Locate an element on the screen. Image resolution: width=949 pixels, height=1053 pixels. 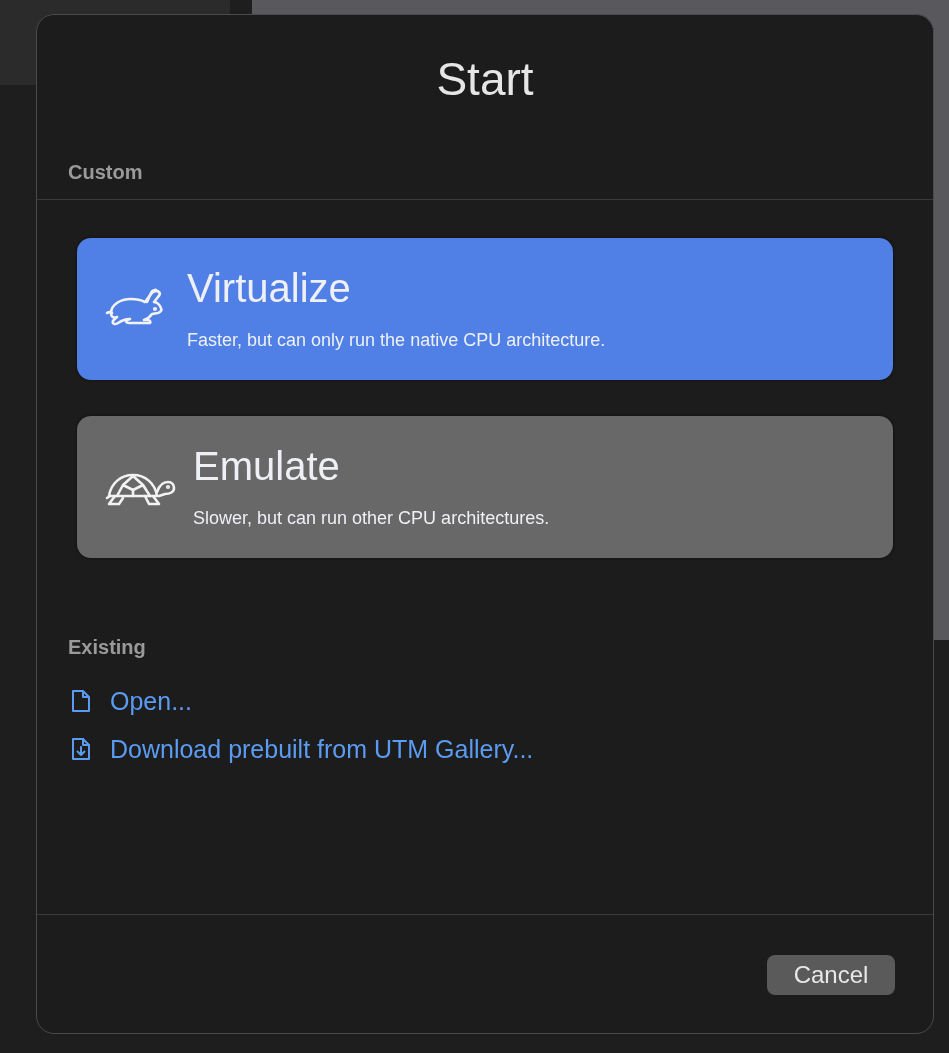
option-description: Slower, but can run other CPU architectures. is located at coordinates (371, 518).